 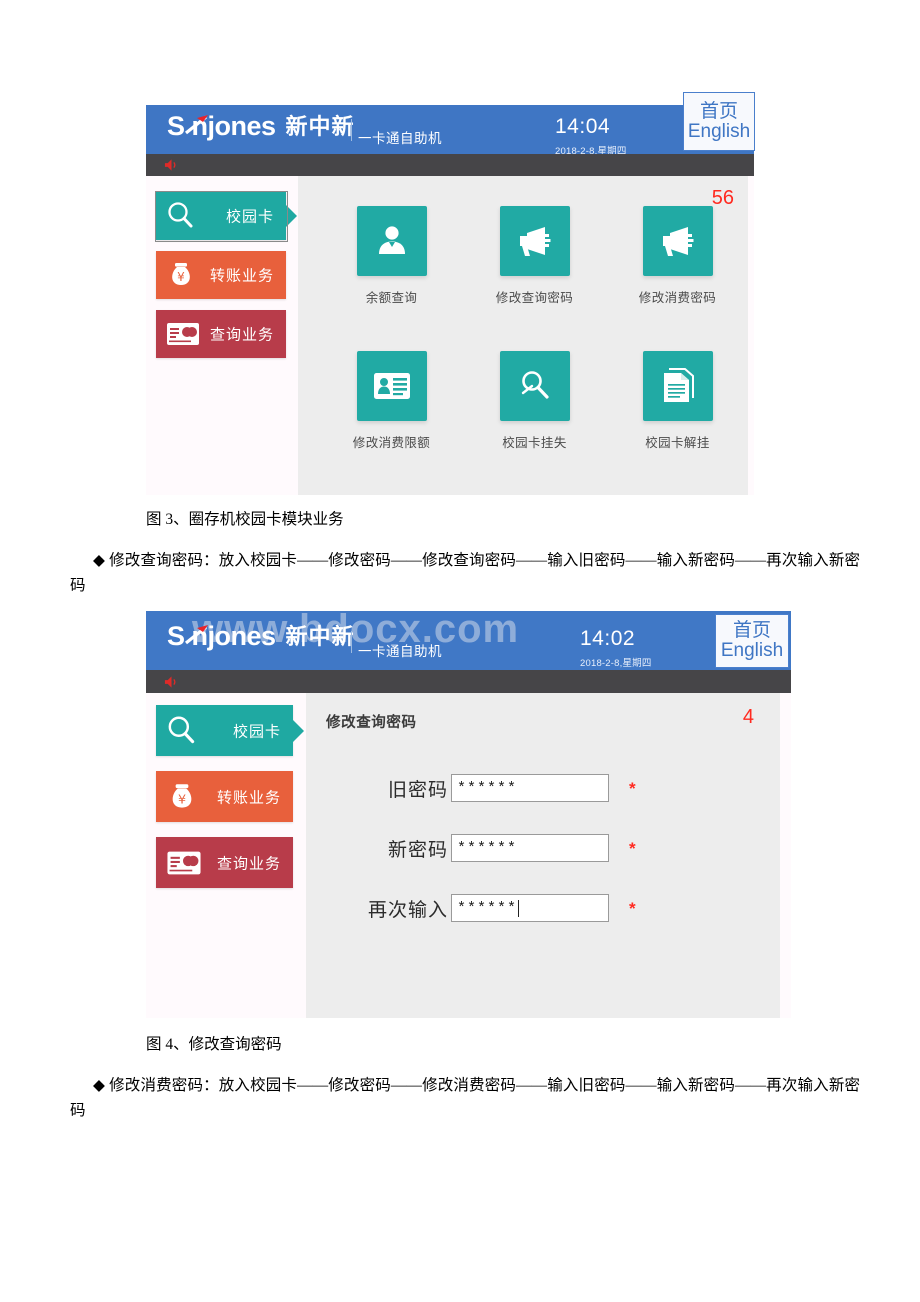 I want to click on clock-2: 14:02 2018-2-8,星期四, so click(x=616, y=648).